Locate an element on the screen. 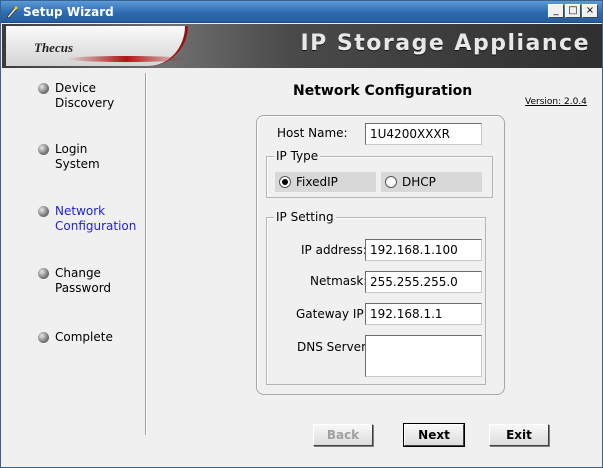  netmask-input: 255.255.255.0 is located at coordinates (423, 282).